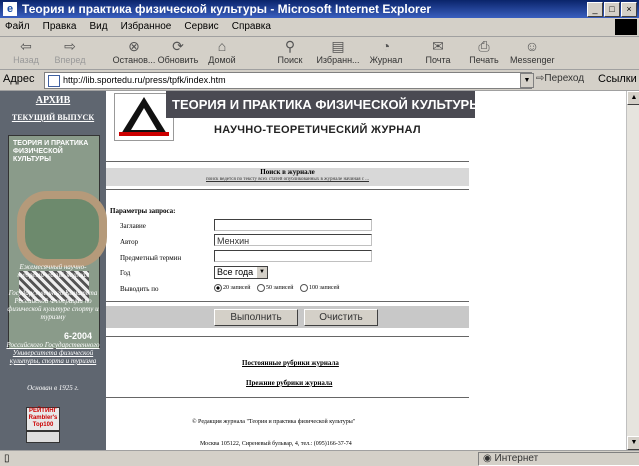 Image resolution: width=639 pixels, height=466 pixels. I want to click on windows-logo-icon, so click(626, 27).